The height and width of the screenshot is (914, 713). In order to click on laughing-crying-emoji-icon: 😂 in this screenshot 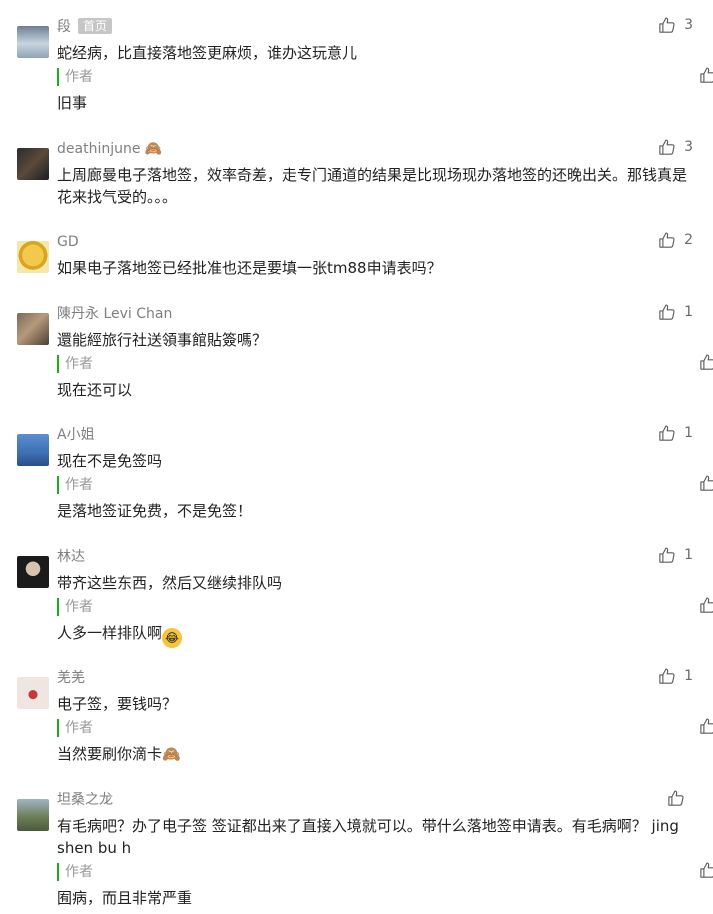, I will do `click(172, 638)`.